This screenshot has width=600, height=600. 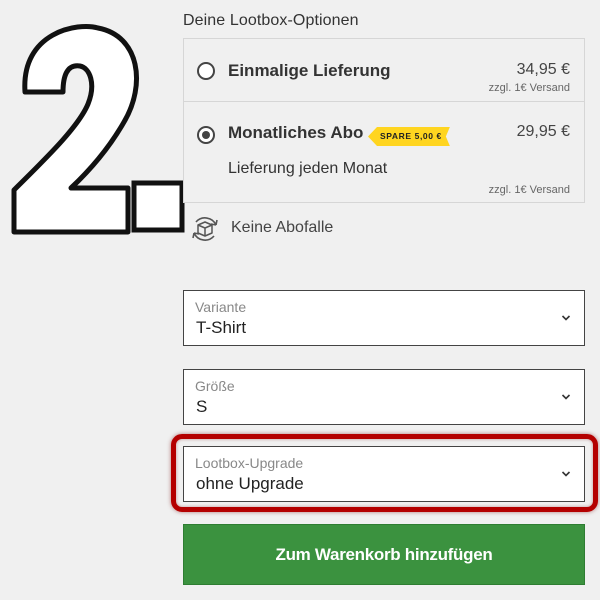 I want to click on add-to-cart-button: Zum Warenkorb hinzufügen, so click(x=384, y=554).